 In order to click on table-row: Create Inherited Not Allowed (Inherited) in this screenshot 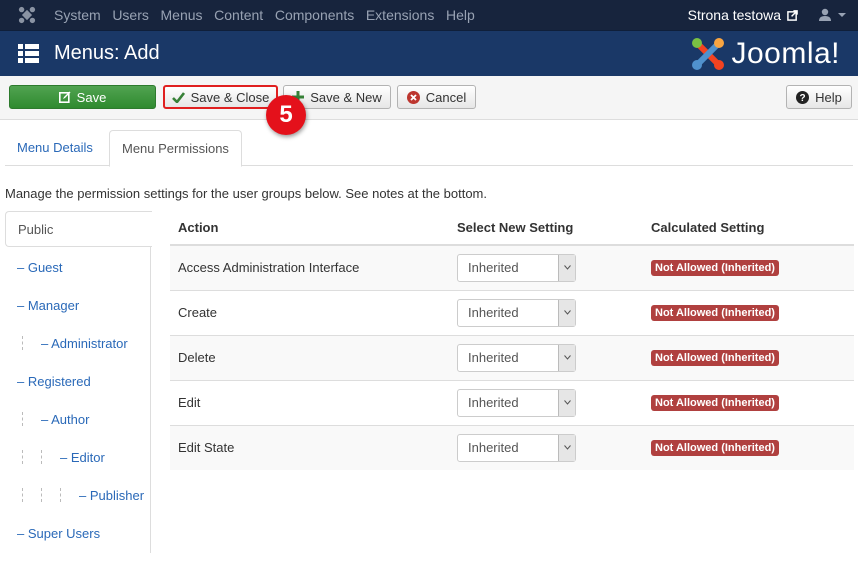, I will do `click(512, 313)`.